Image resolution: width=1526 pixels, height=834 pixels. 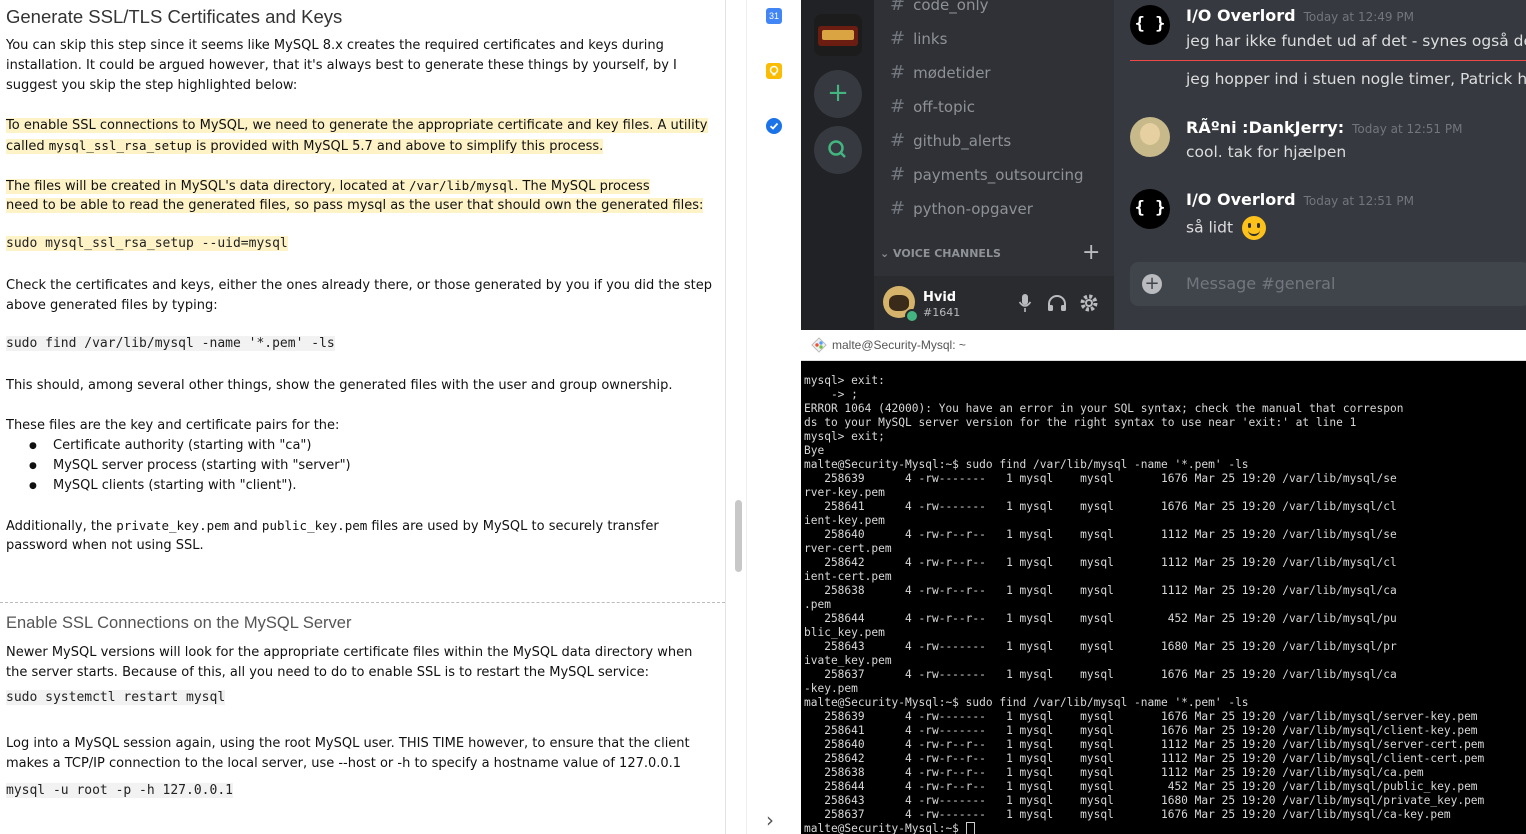 I want to click on inline-code: private_key.pem, so click(x=173, y=525).